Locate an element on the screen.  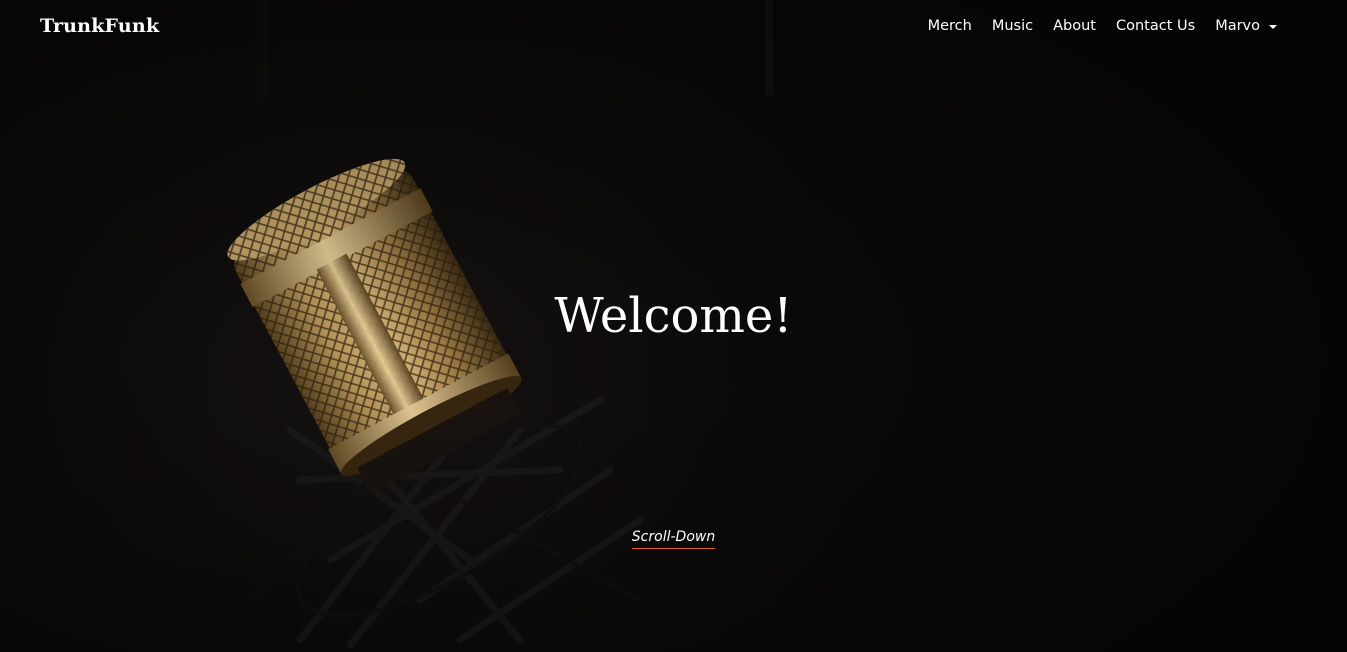
nav-link-contact-us: Contact Us is located at coordinates (1155, 26).